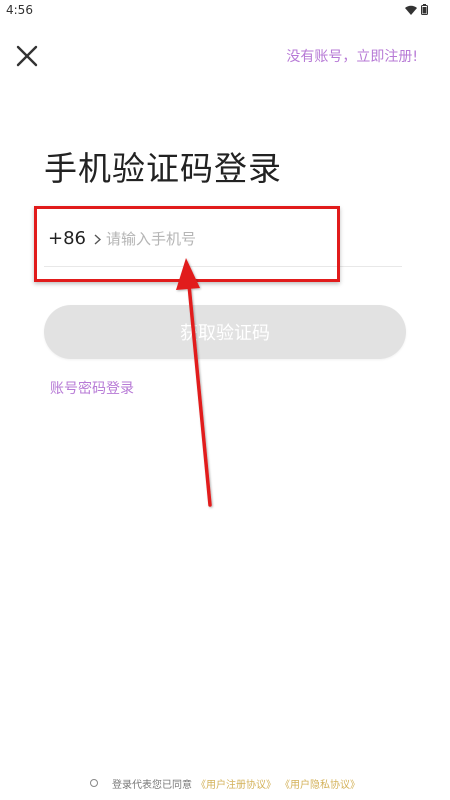  What do you see at coordinates (152, 785) in the screenshot?
I see `agreement-prefix: 登录代表您已同意` at bounding box center [152, 785].